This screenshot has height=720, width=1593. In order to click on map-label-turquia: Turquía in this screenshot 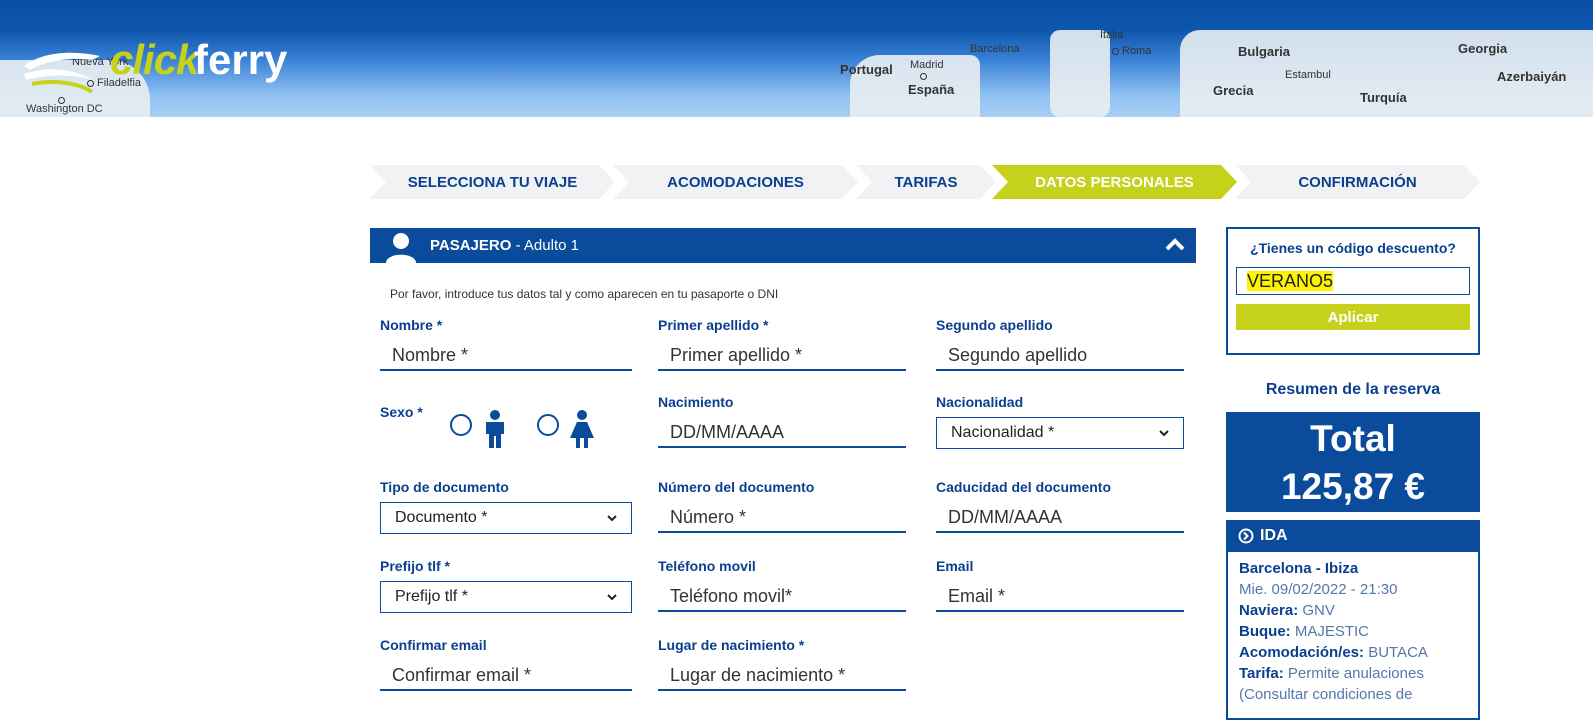, I will do `click(1383, 97)`.